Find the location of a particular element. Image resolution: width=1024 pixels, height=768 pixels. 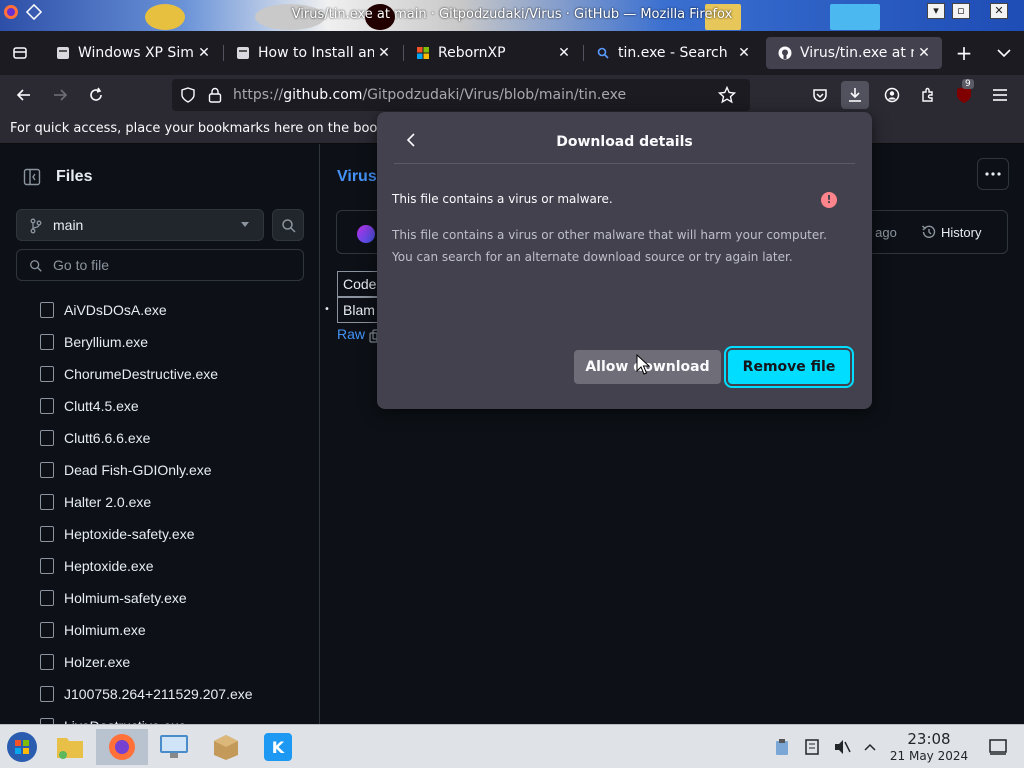

pocket-button is located at coordinates (820, 95).